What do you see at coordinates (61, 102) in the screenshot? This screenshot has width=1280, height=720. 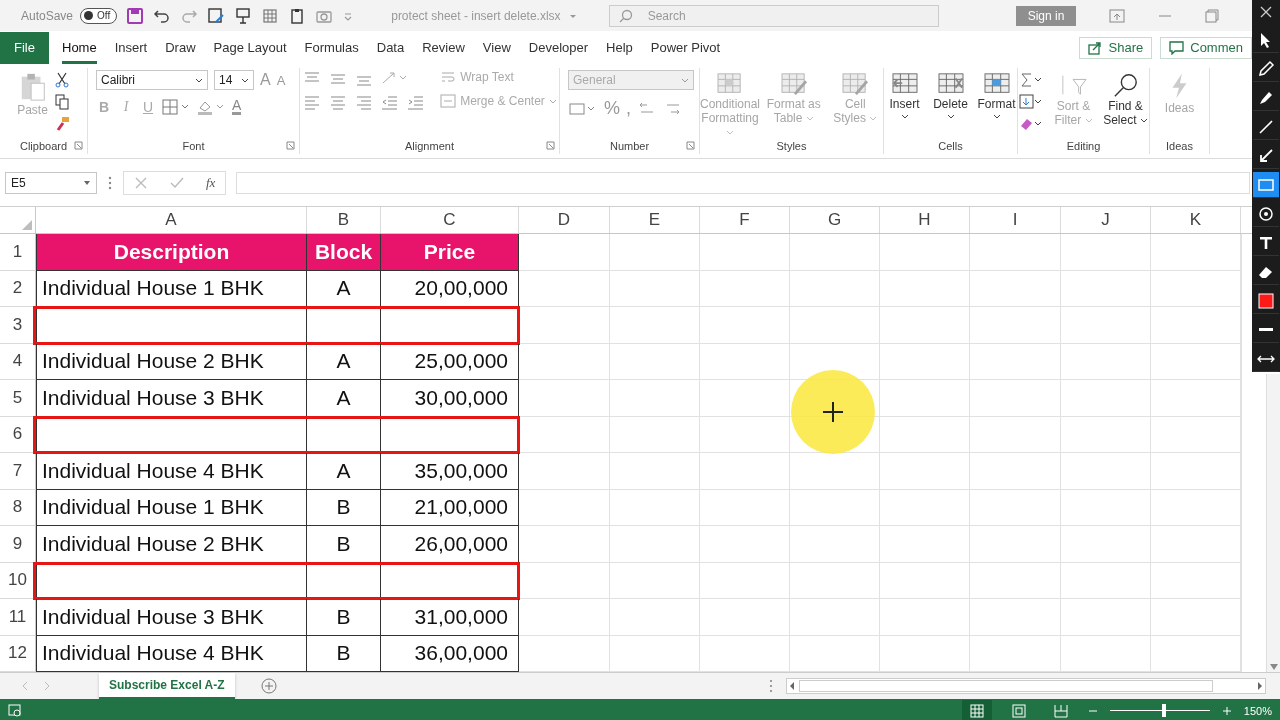 I see `copy-icon` at bounding box center [61, 102].